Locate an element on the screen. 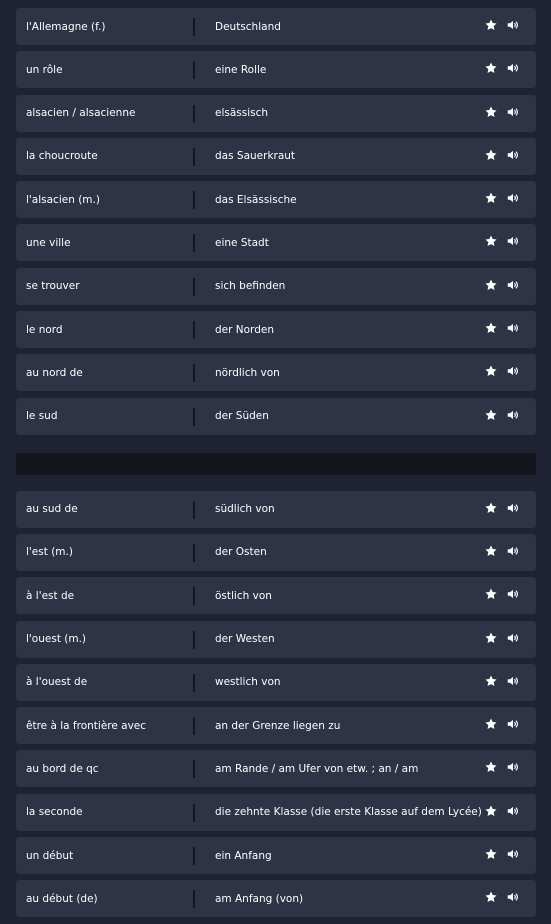 The image size is (551, 924). vocab-card: le sud der Süden is located at coordinates (276, 416).